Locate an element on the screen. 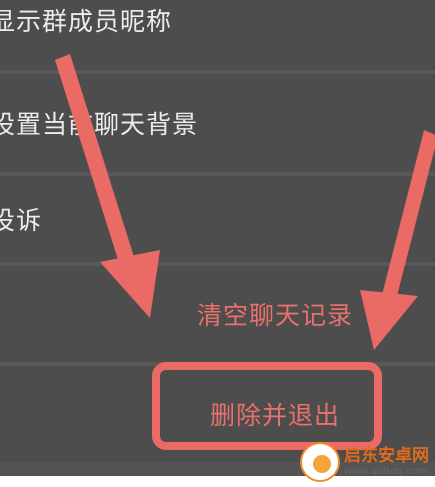 This screenshot has height=487, width=435. left-arrow-head is located at coordinates (130, 284).